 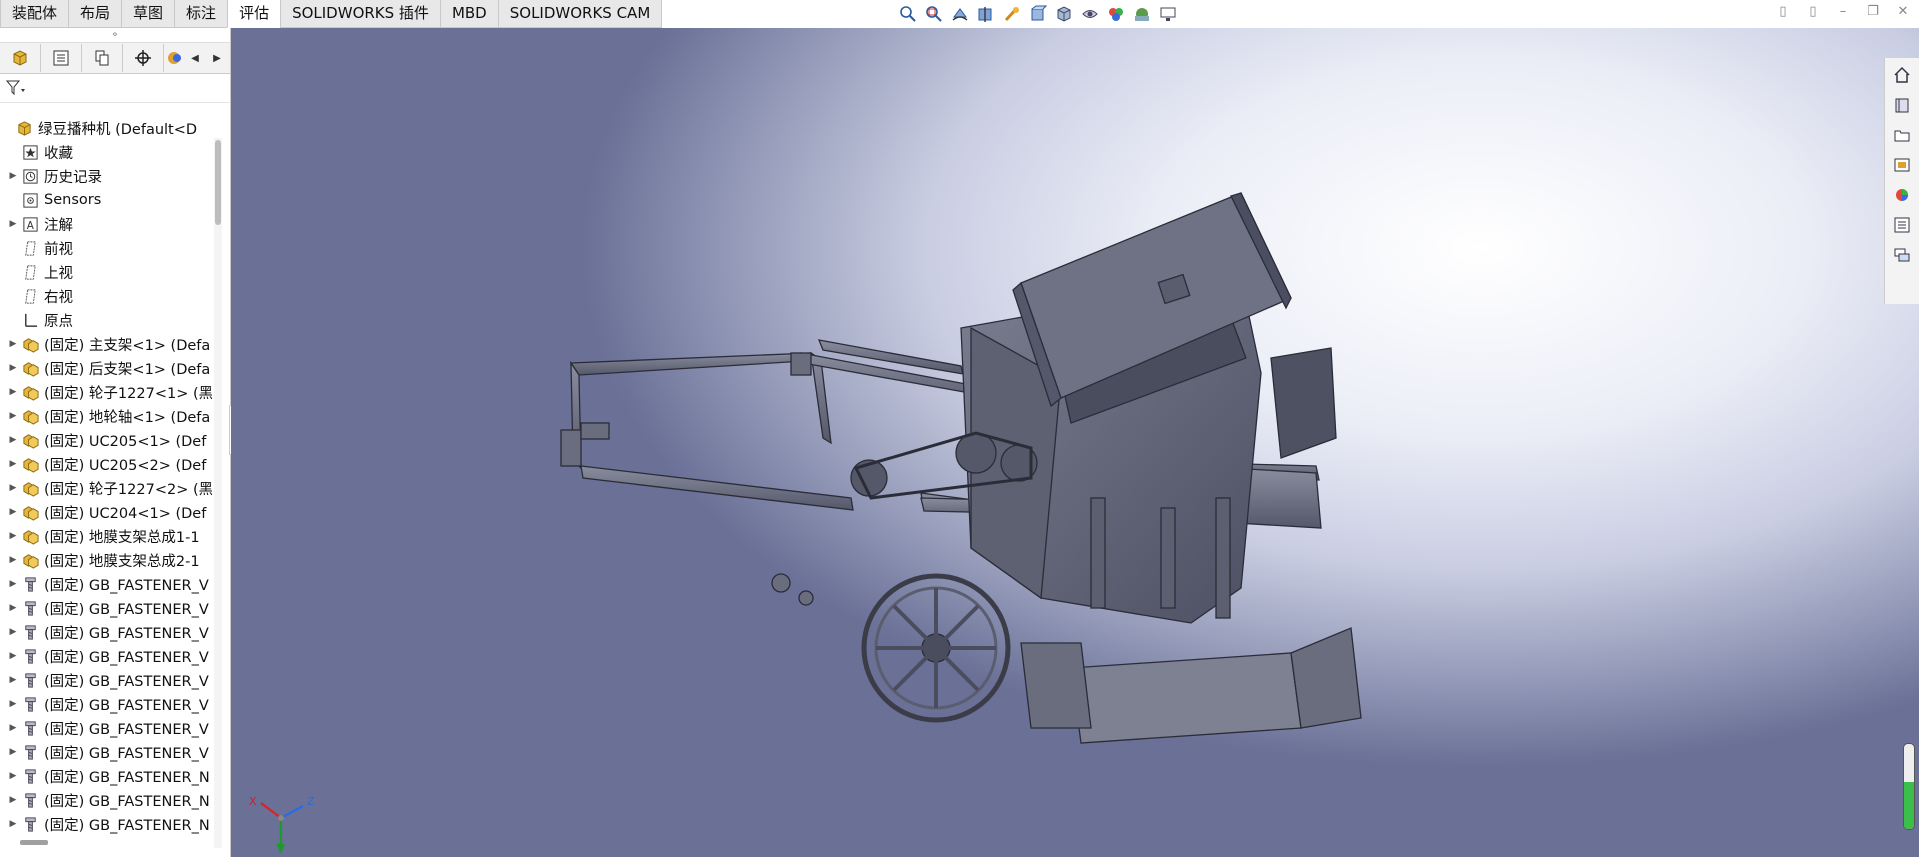 What do you see at coordinates (1090, 14) in the screenshot?
I see `hide-show-icon` at bounding box center [1090, 14].